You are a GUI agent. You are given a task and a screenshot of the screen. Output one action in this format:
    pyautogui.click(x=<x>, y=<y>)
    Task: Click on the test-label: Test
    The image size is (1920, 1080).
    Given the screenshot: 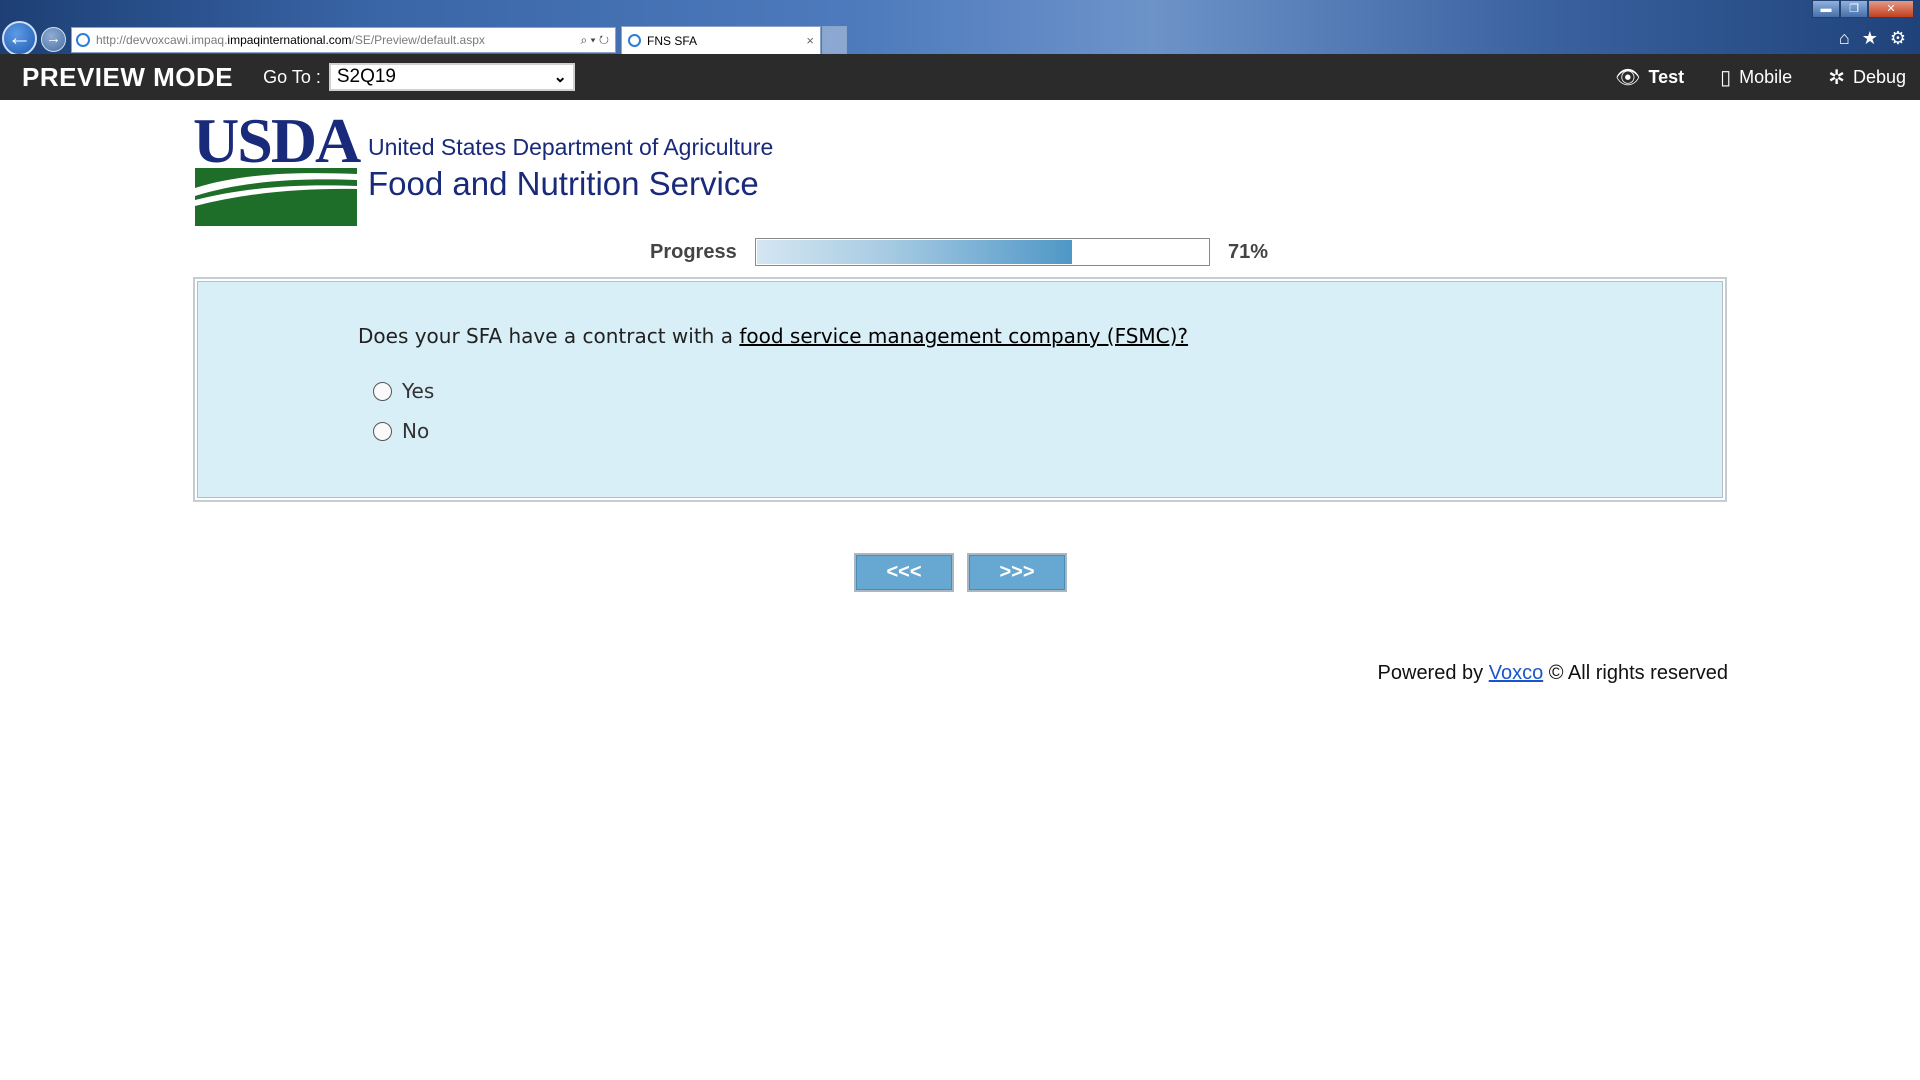 What is the action you would take?
    pyautogui.click(x=1666, y=76)
    